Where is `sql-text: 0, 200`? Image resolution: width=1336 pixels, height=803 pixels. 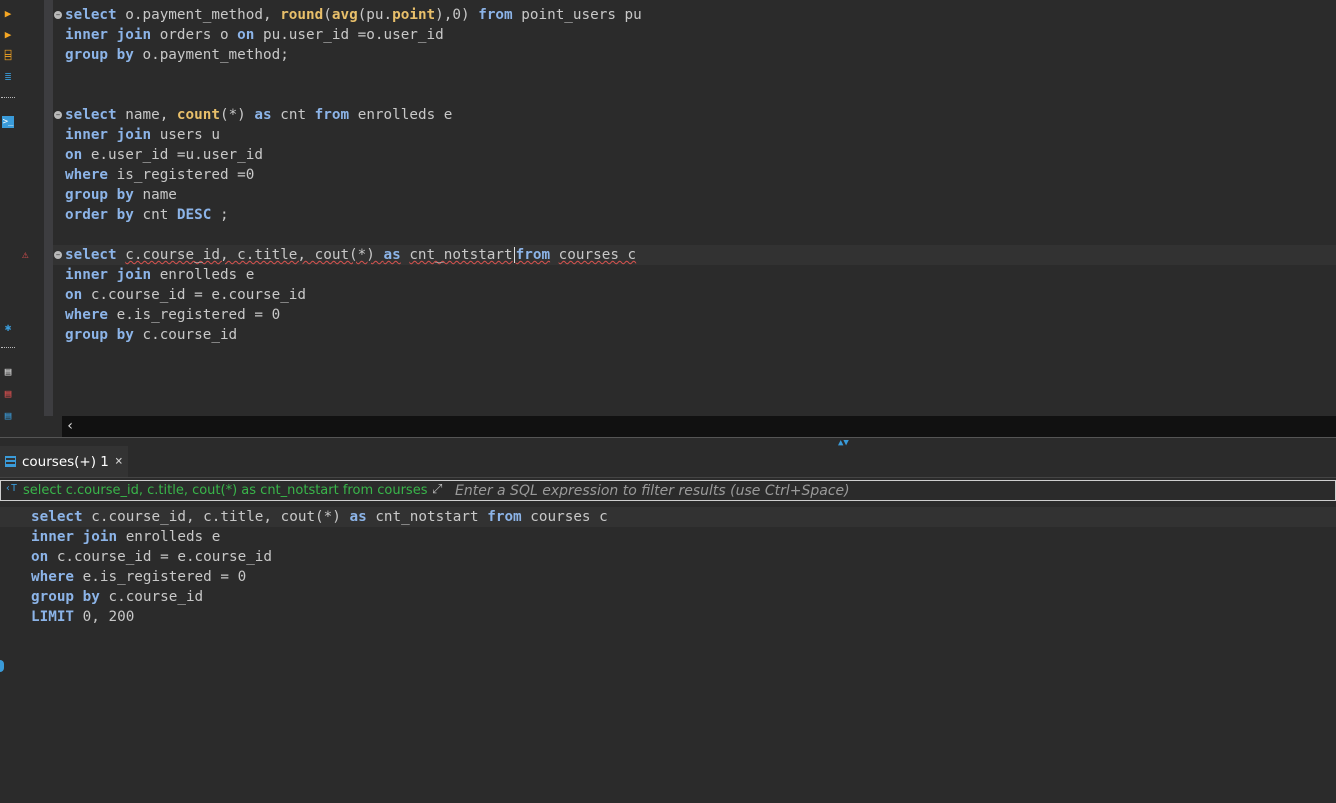 sql-text: 0, 200 is located at coordinates (108, 617).